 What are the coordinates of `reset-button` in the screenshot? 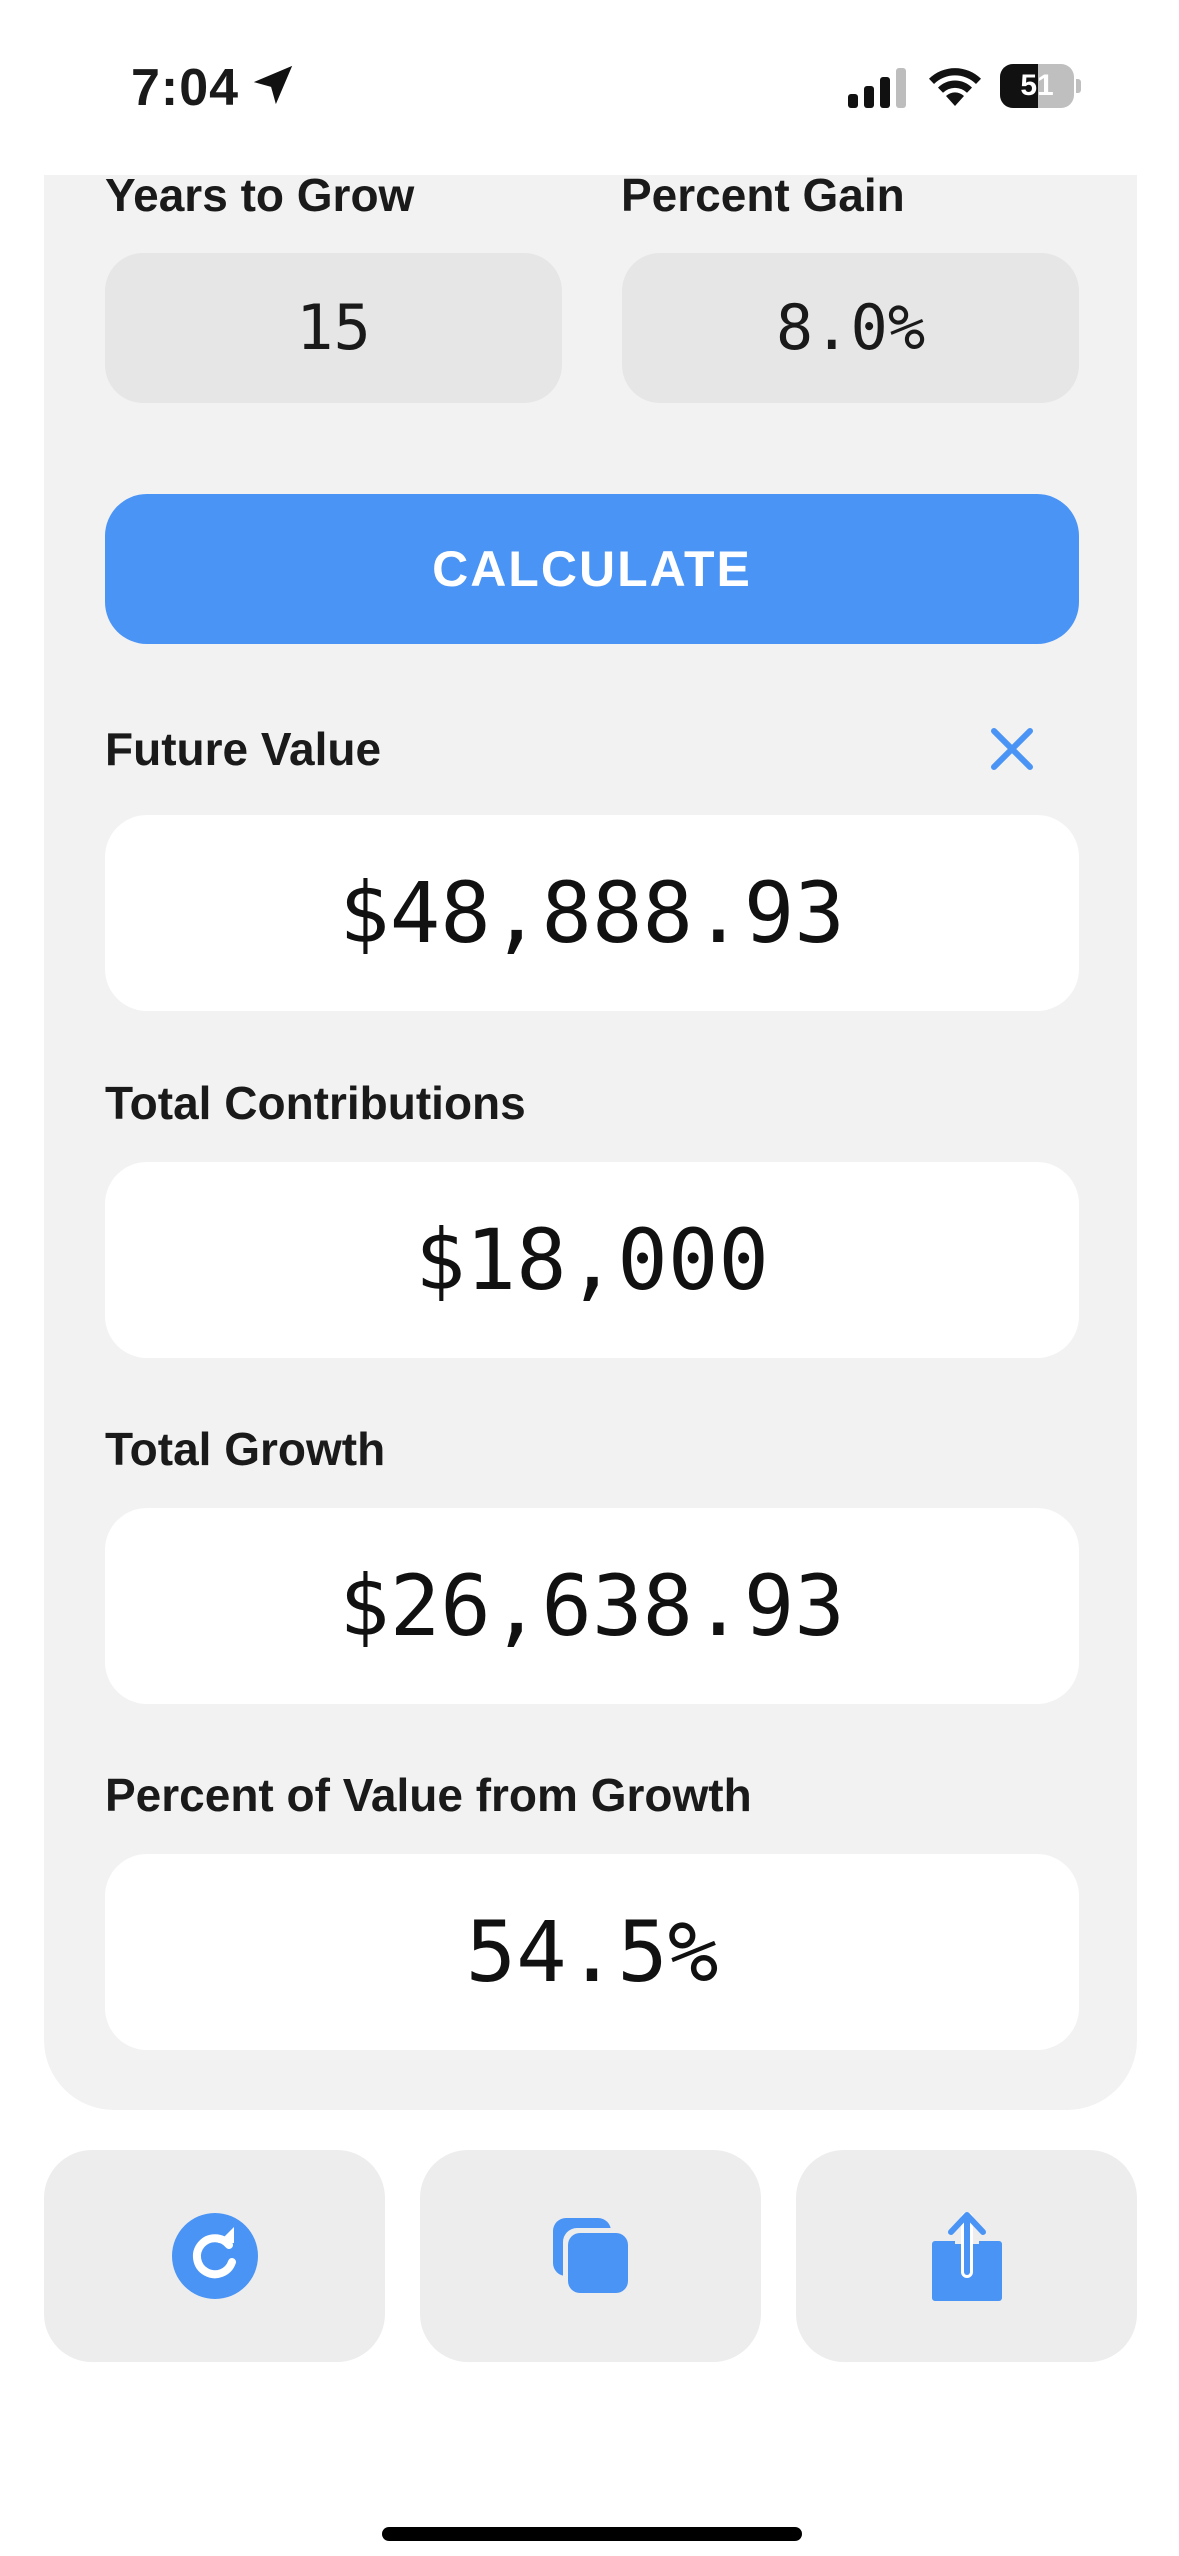 It's located at (214, 2256).